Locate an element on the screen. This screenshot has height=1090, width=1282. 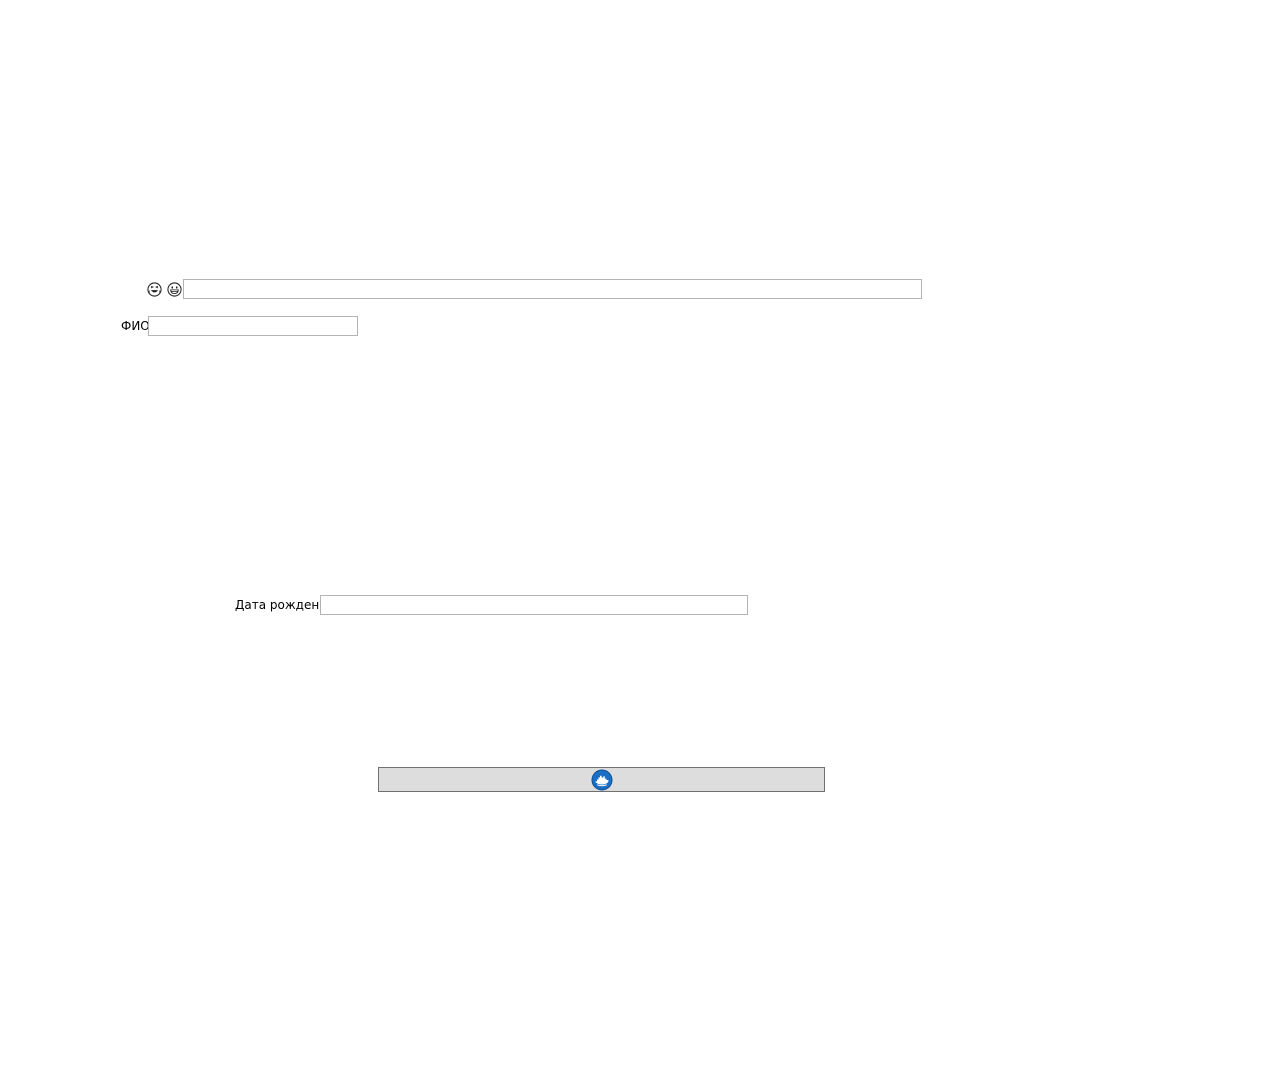
fio-label: ФИО is located at coordinates (135, 326).